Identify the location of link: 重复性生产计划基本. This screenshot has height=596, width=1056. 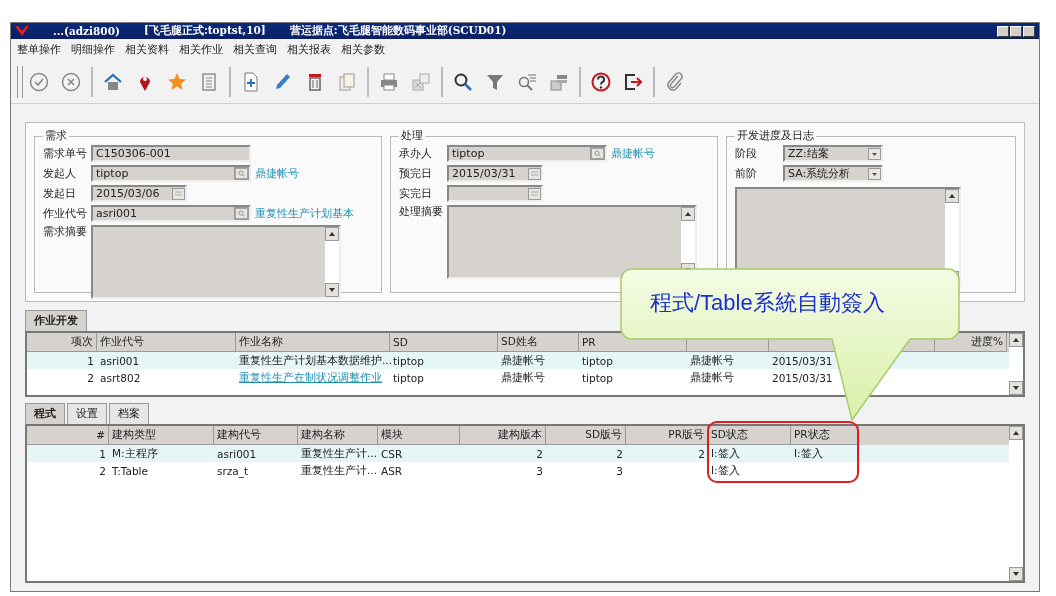
(304, 213).